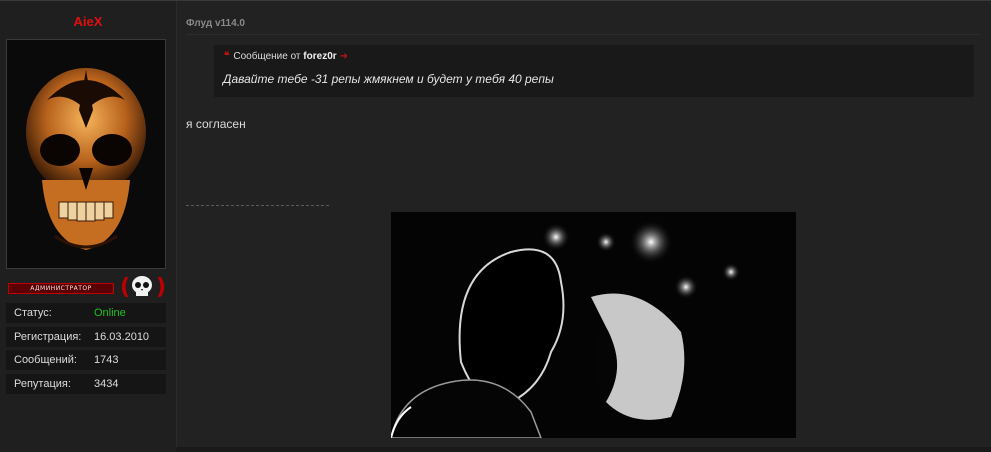  I want to click on stat-value: 3434, so click(106, 384).